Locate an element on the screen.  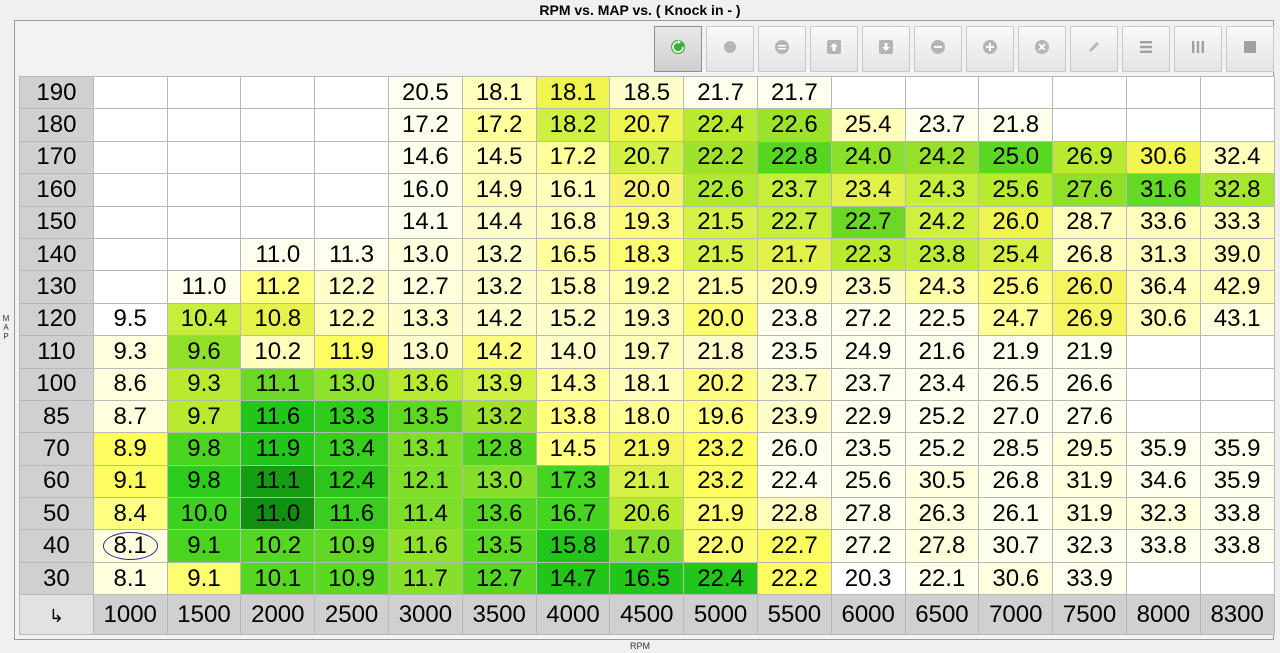
table-cell: 18.2 is located at coordinates (573, 125).